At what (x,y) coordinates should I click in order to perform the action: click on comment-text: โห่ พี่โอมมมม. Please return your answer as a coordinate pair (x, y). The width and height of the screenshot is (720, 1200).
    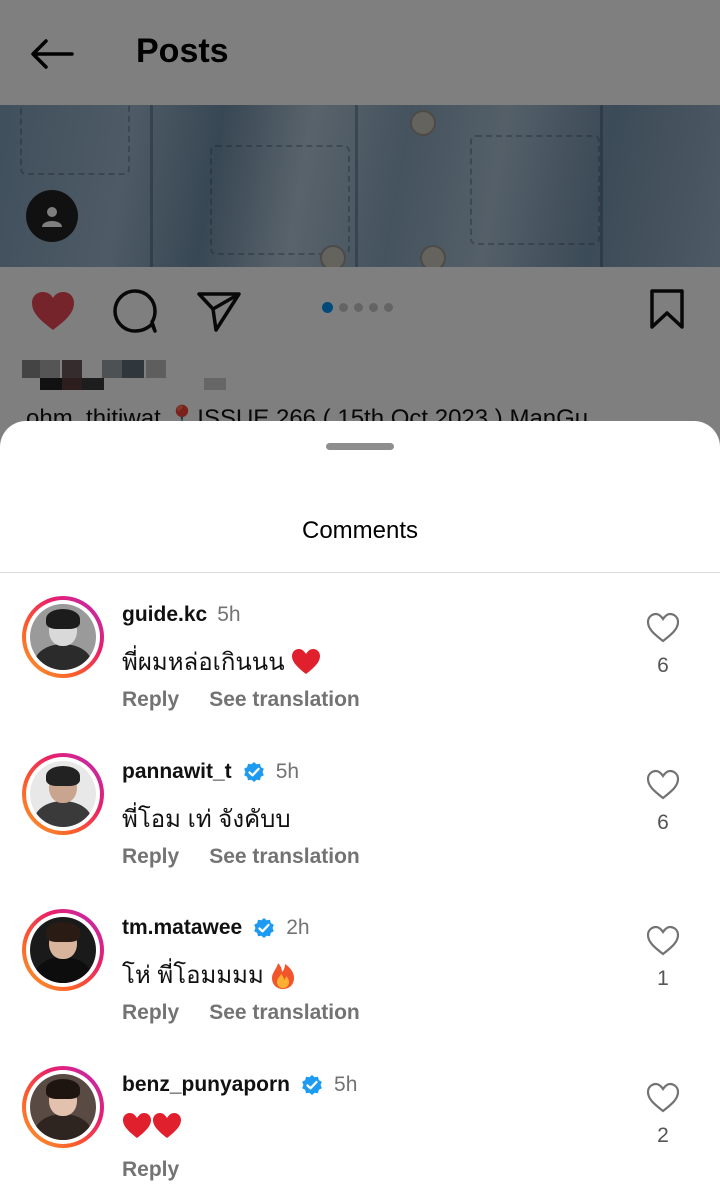
    Looking at the image, I should click on (209, 974).